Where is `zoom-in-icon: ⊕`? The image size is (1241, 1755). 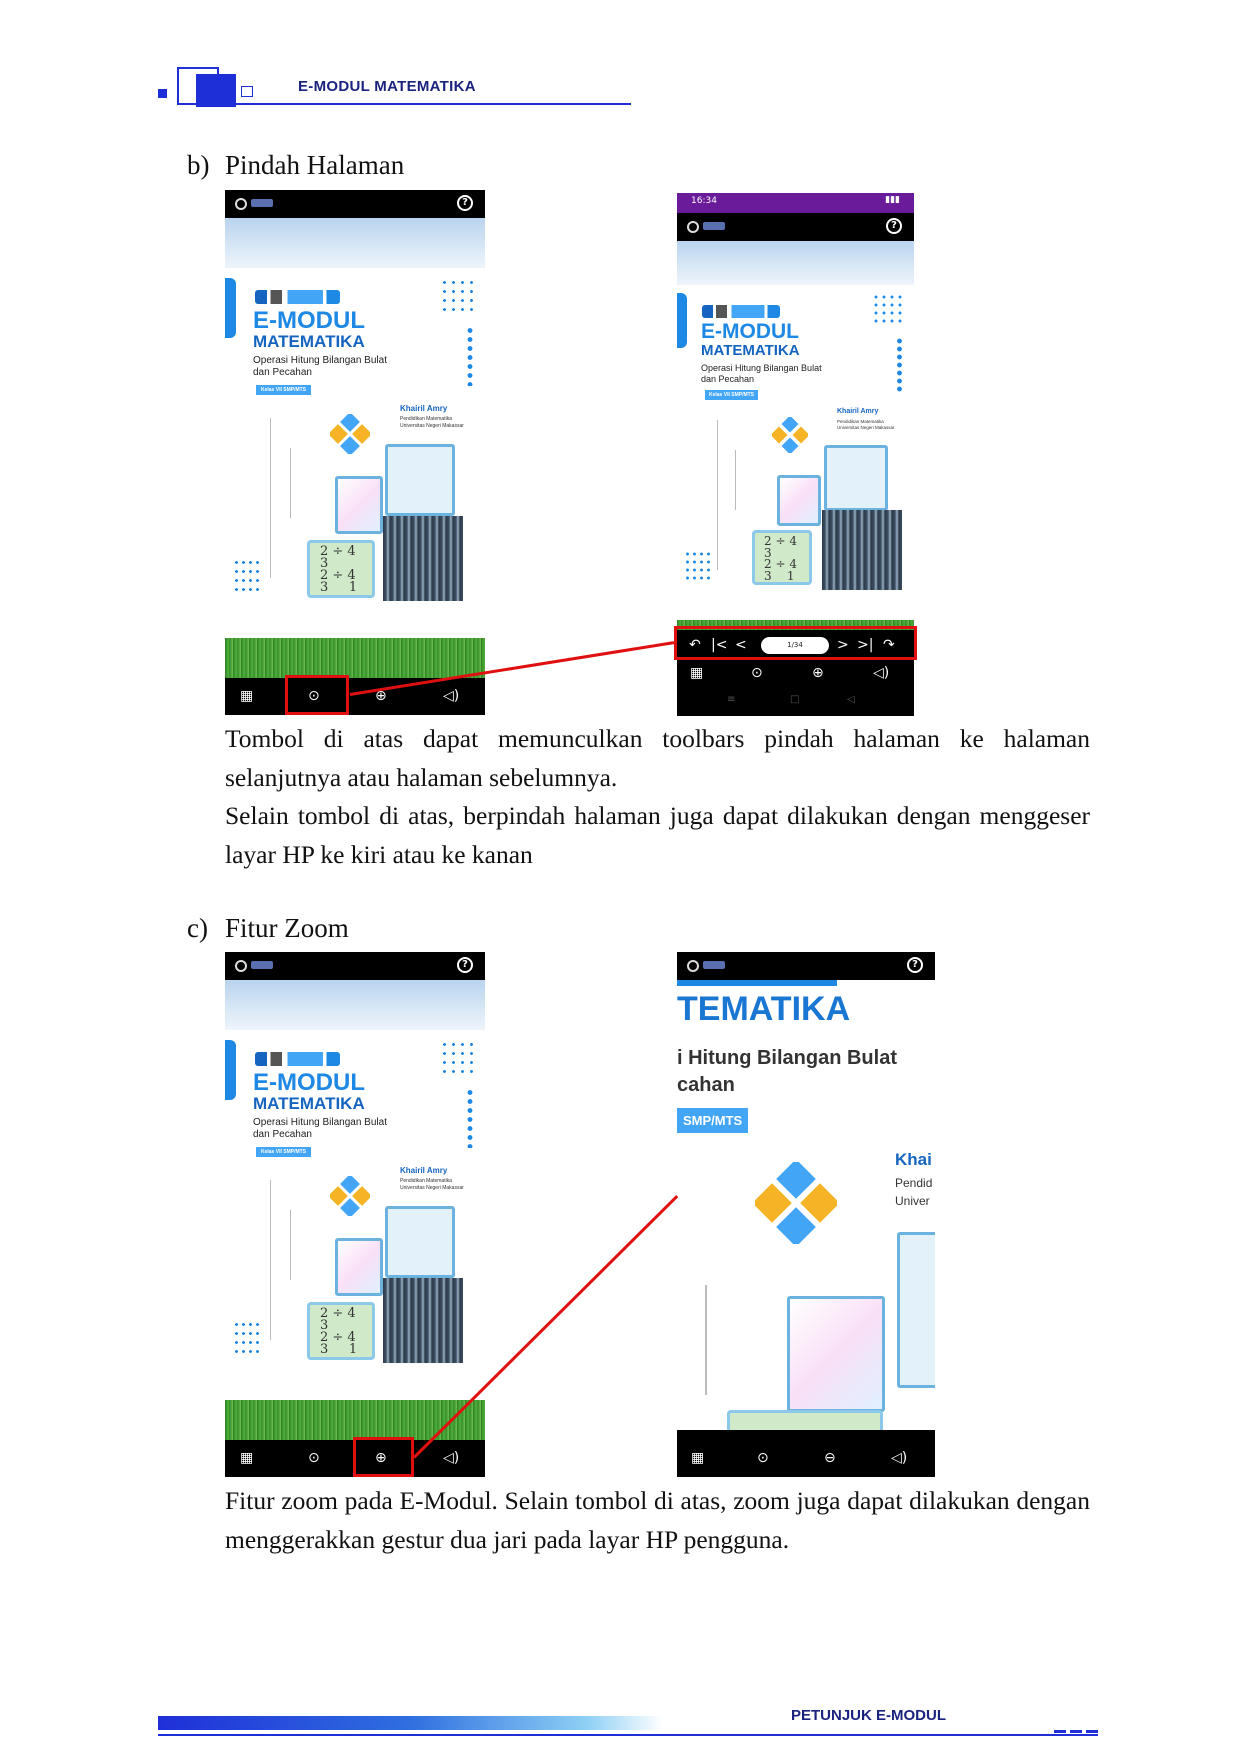 zoom-in-icon: ⊕ is located at coordinates (818, 673).